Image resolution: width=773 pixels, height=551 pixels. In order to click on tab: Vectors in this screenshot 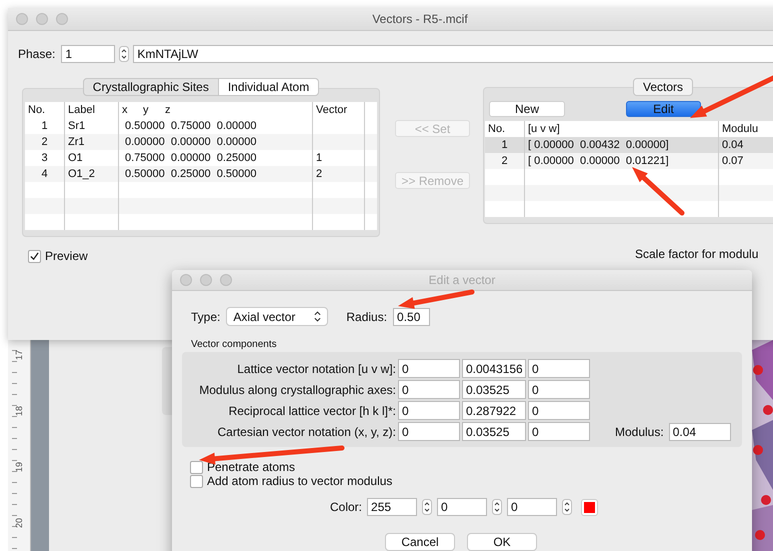, I will do `click(663, 87)`.